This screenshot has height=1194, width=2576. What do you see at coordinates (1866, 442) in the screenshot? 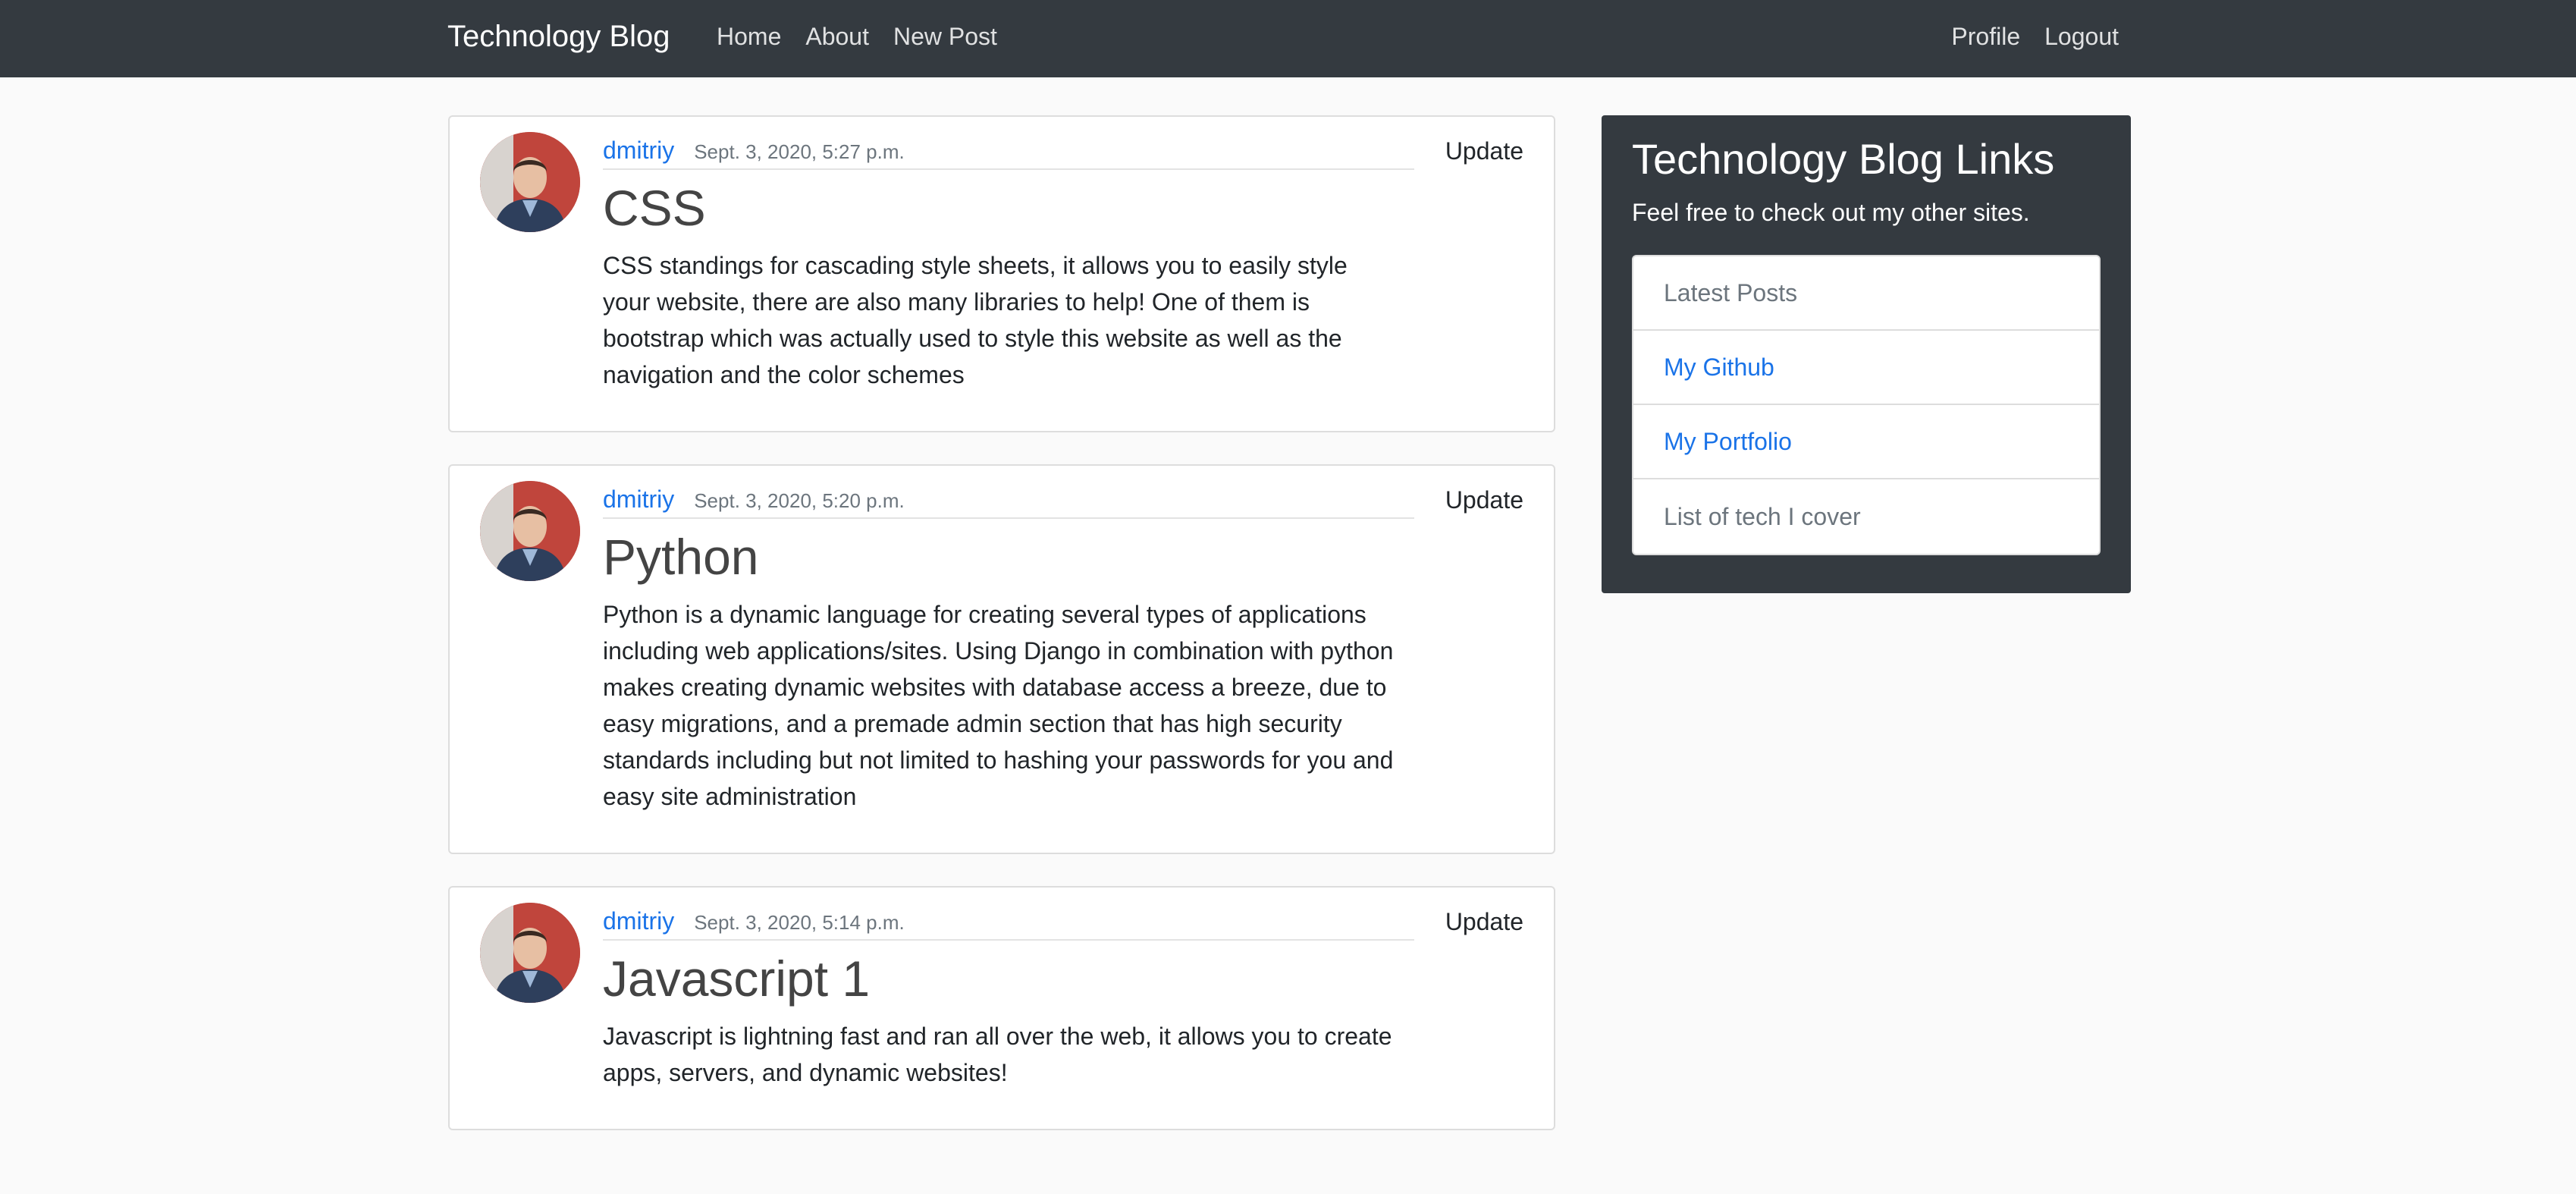
I see `sidebar-item-portfolio: My Portfolio` at bounding box center [1866, 442].